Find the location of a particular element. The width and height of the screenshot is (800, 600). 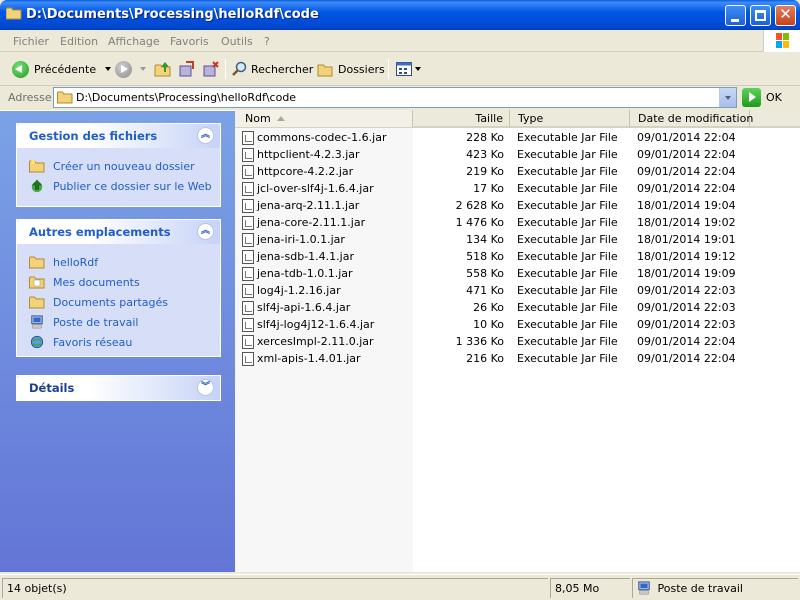

close-button: ✕ is located at coordinates (785, 15).